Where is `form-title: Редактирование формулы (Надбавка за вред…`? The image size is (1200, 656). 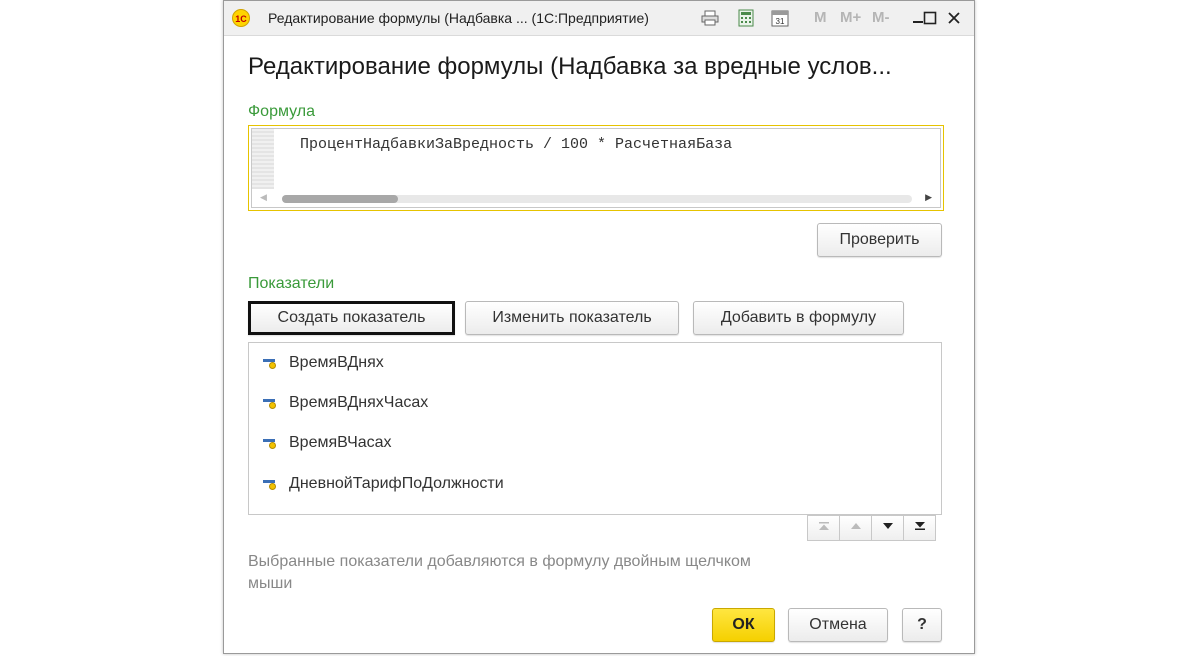
form-title: Редактирование формулы (Надбавка за вред… is located at coordinates (570, 66).